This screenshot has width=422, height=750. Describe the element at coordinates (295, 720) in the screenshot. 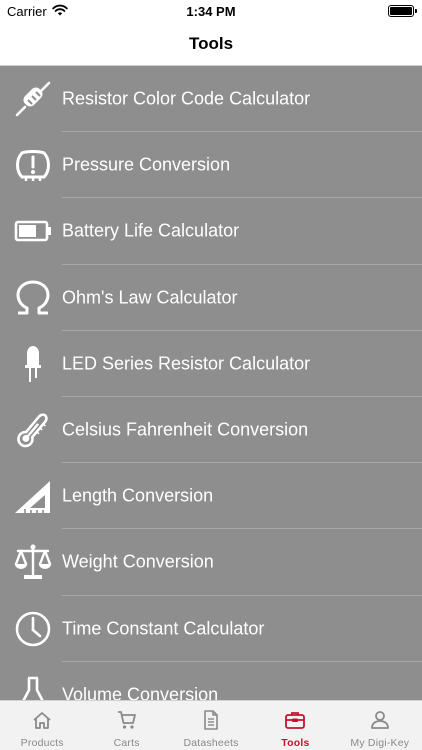

I see `toolbox-icon` at that location.